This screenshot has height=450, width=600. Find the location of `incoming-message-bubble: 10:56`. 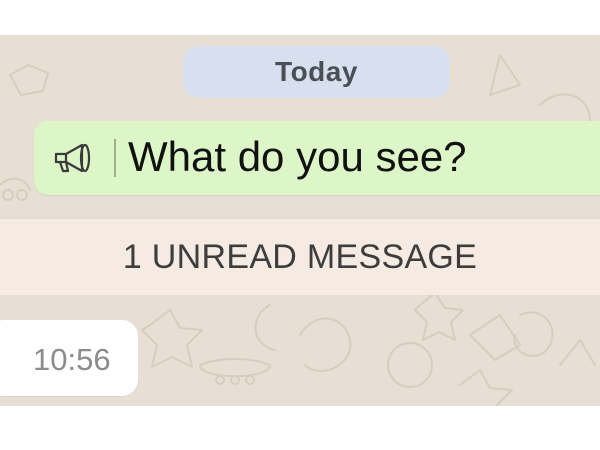

incoming-message-bubble: 10:56 is located at coordinates (69, 358).